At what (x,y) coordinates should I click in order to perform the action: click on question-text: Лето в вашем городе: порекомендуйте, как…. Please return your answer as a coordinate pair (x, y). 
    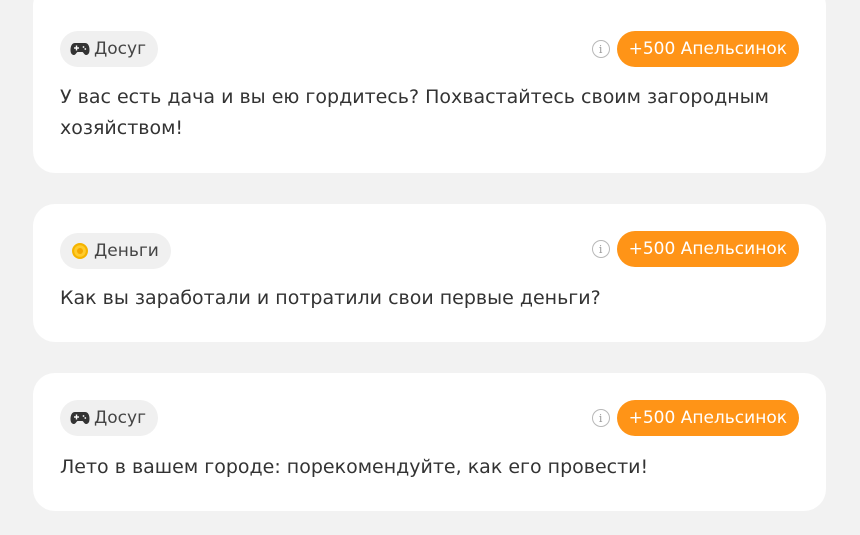
    Looking at the image, I should click on (423, 467).